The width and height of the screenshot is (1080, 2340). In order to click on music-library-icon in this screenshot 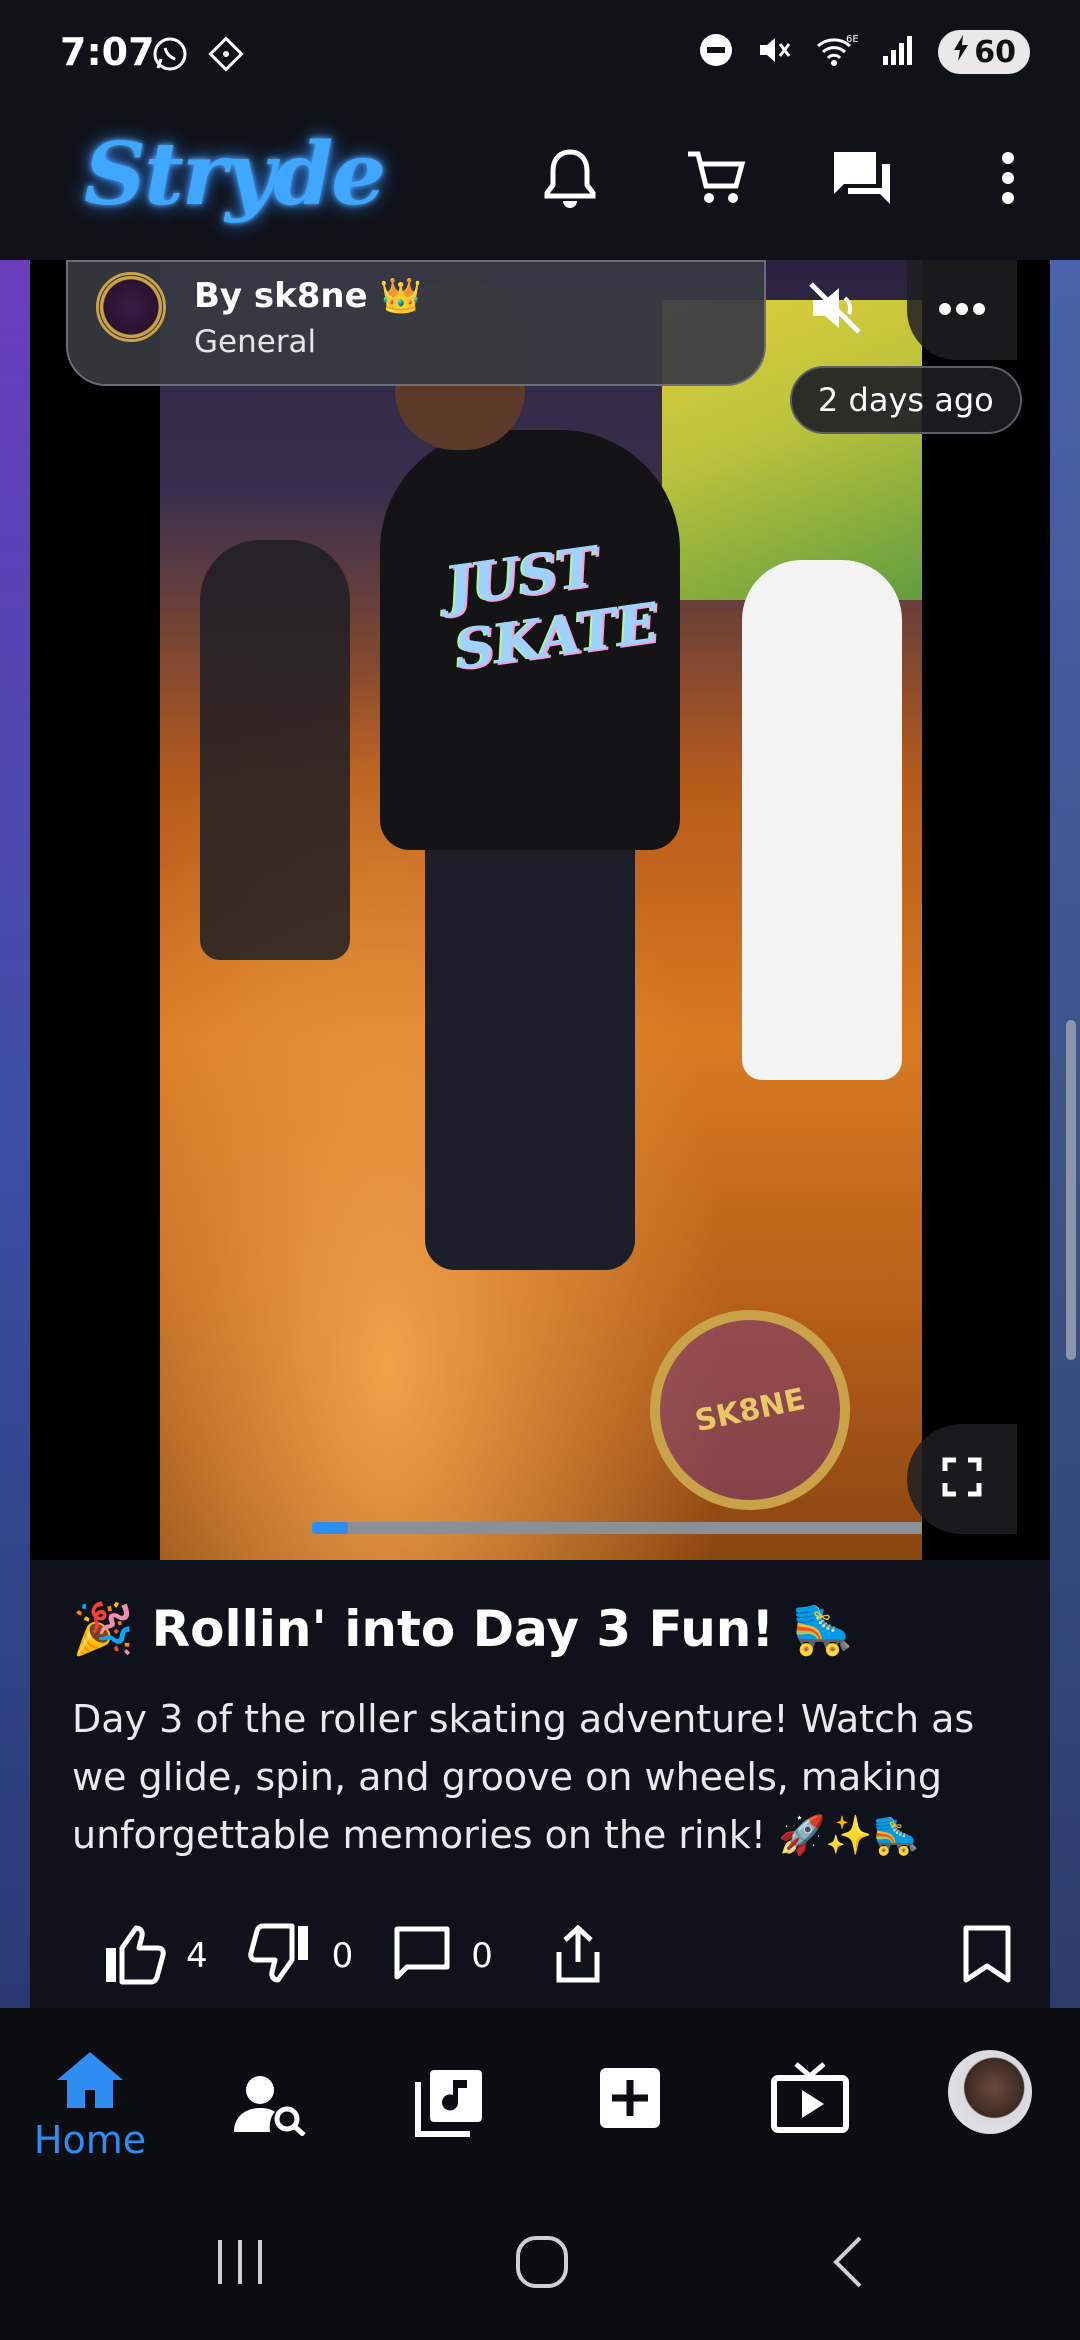, I will do `click(450, 2104)`.